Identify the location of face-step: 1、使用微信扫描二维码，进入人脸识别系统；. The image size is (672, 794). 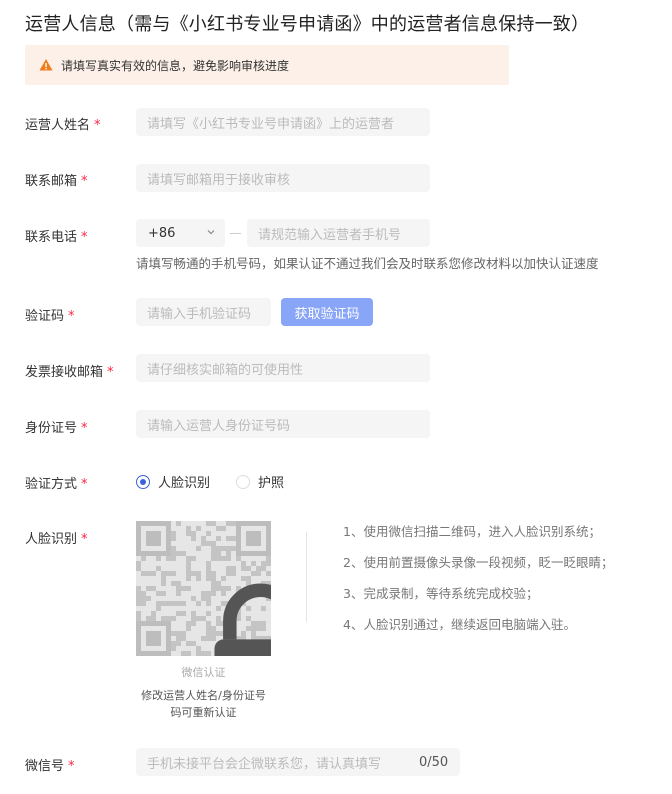
(472, 531).